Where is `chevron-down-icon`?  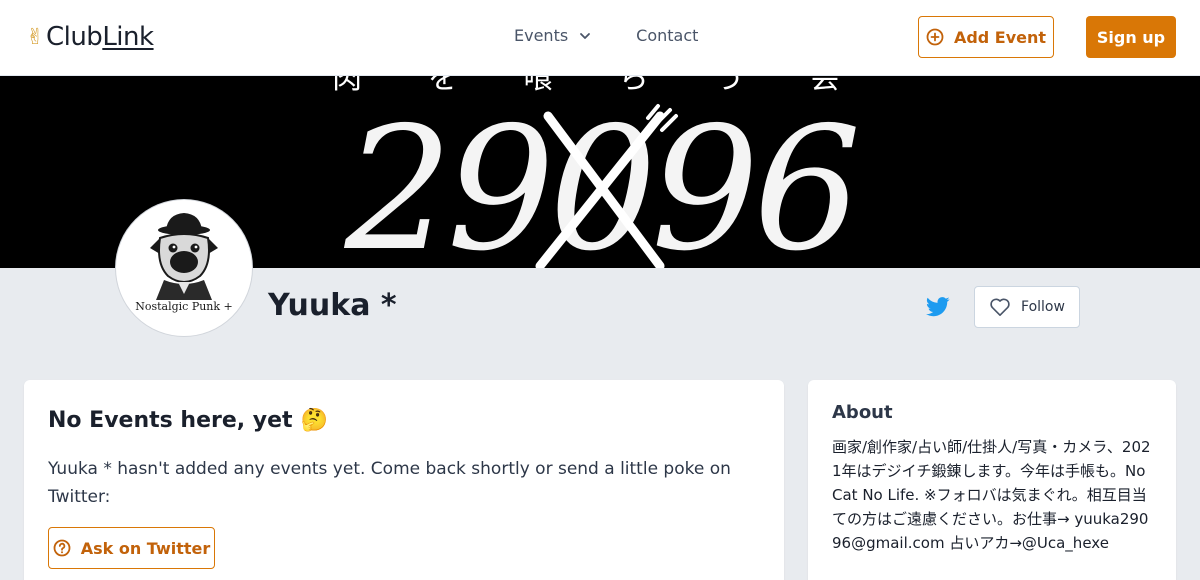
chevron-down-icon is located at coordinates (585, 35).